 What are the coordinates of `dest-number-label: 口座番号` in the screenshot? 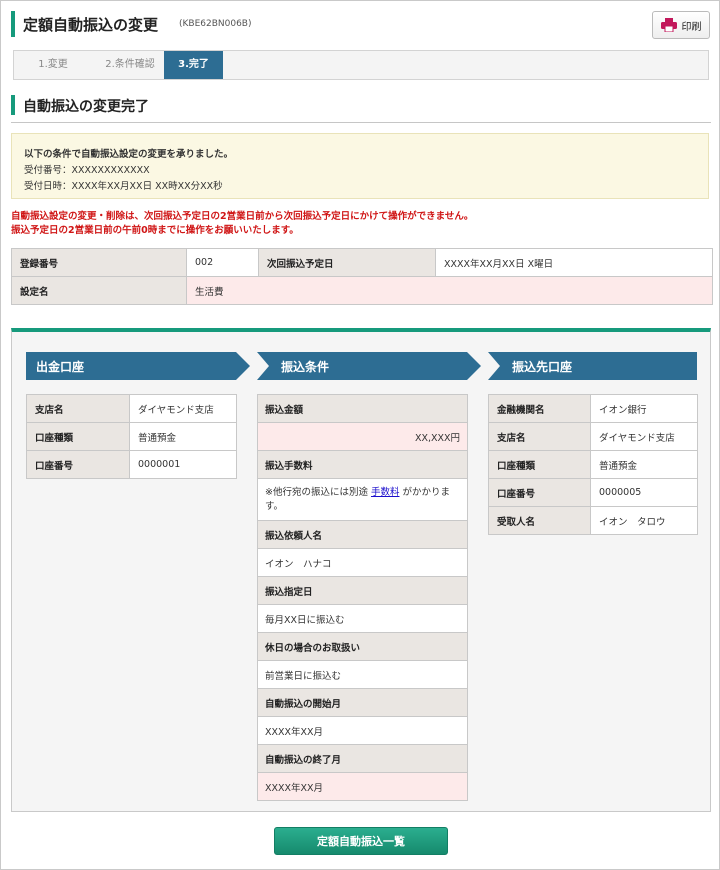 It's located at (539, 492).